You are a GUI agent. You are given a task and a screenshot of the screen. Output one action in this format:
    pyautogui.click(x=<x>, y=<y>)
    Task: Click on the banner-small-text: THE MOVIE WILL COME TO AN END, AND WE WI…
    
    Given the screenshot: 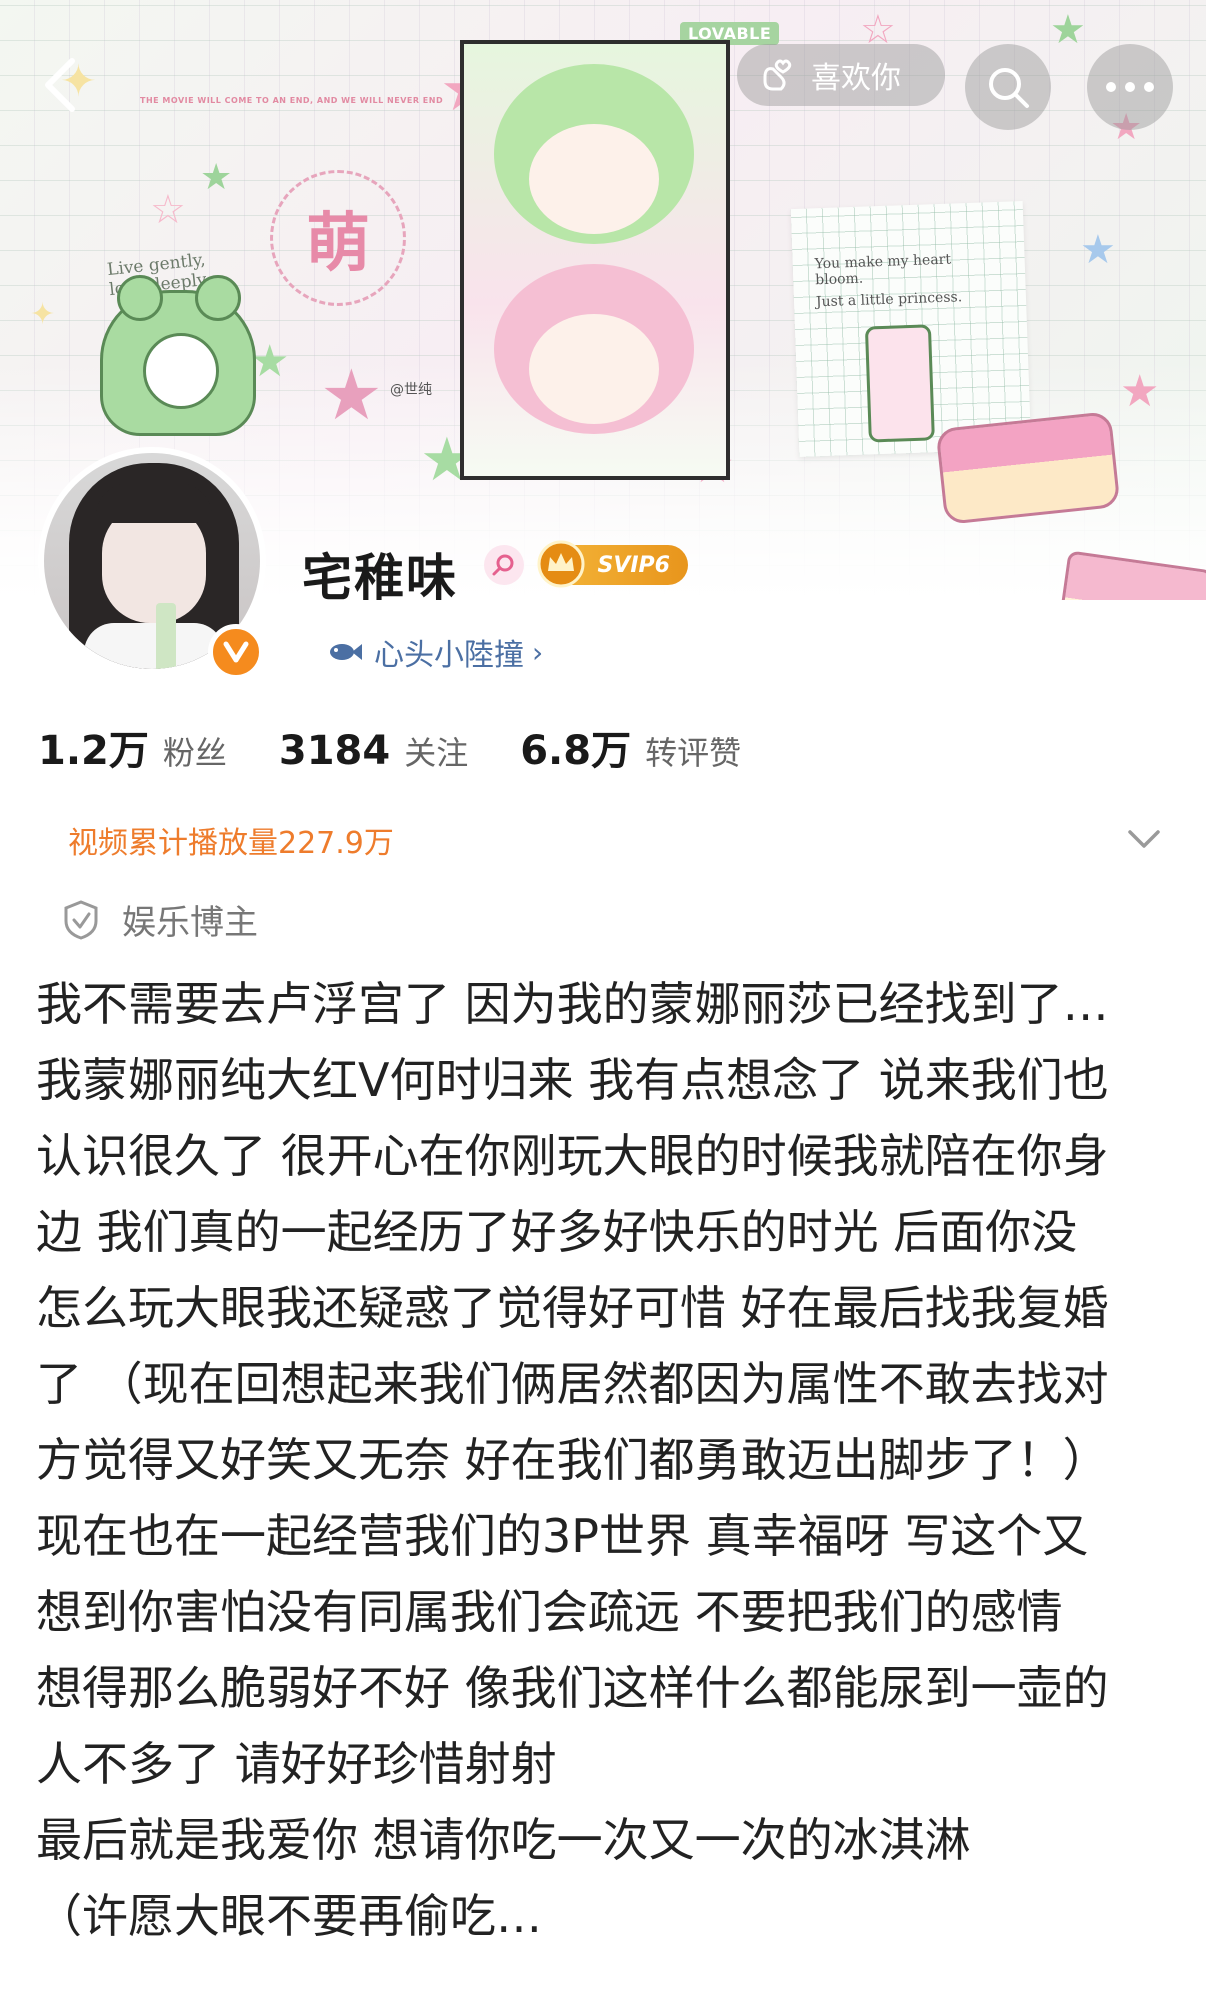 What is the action you would take?
    pyautogui.click(x=292, y=100)
    